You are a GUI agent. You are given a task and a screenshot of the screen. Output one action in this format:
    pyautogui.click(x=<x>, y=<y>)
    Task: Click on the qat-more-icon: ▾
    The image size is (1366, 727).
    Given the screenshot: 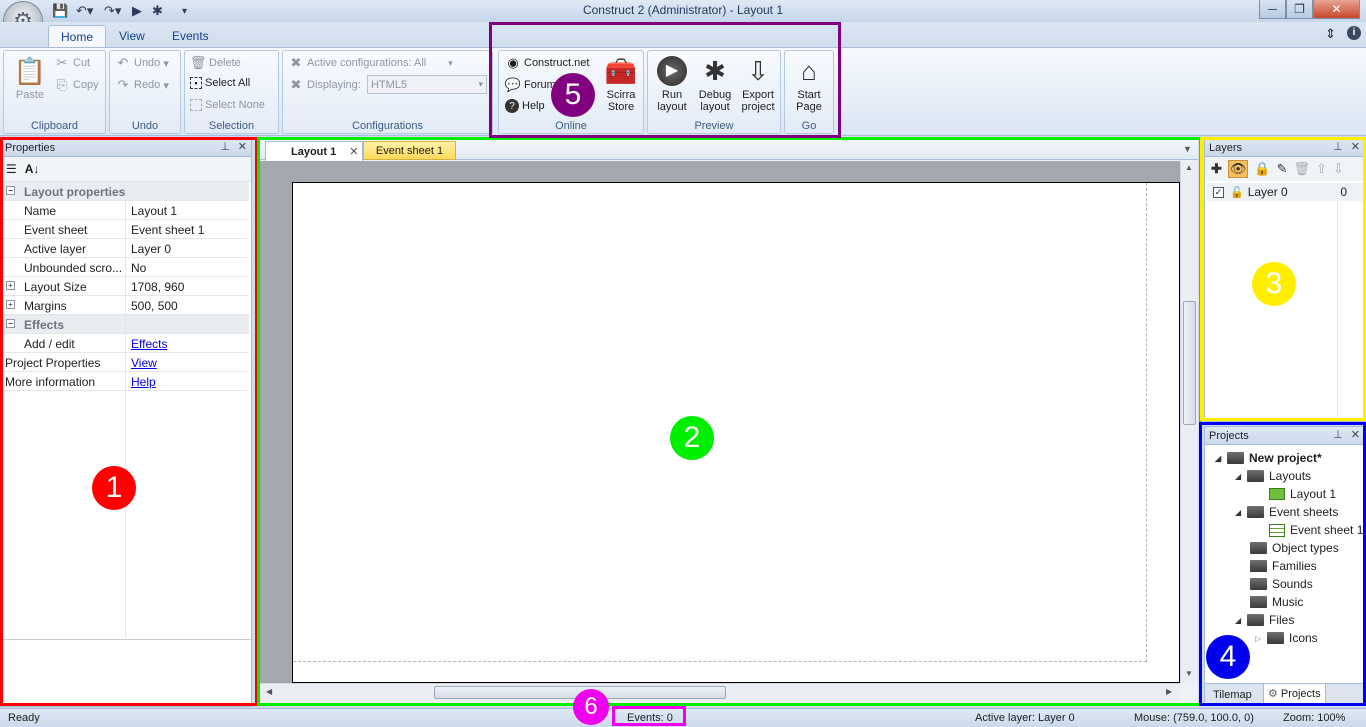 What is the action you would take?
    pyautogui.click(x=184, y=11)
    